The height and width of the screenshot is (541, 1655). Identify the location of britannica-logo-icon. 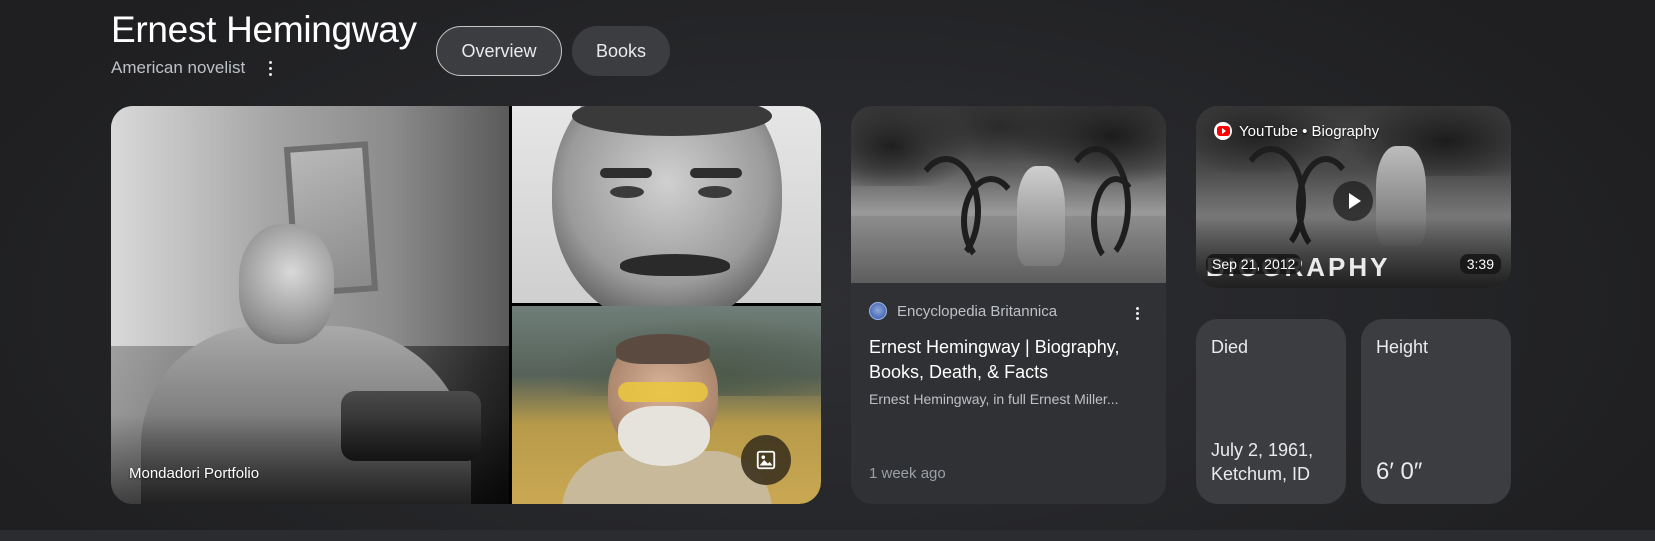
(878, 311).